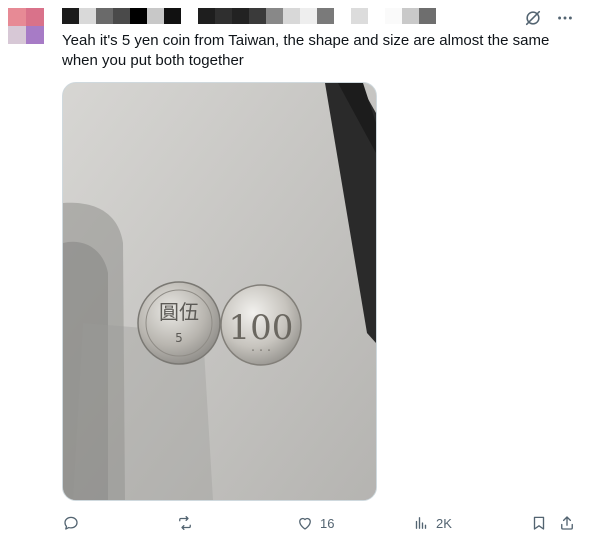 Image resolution: width=589 pixels, height=542 pixels. What do you see at coordinates (315, 523) in the screenshot?
I see `like-button: 16` at bounding box center [315, 523].